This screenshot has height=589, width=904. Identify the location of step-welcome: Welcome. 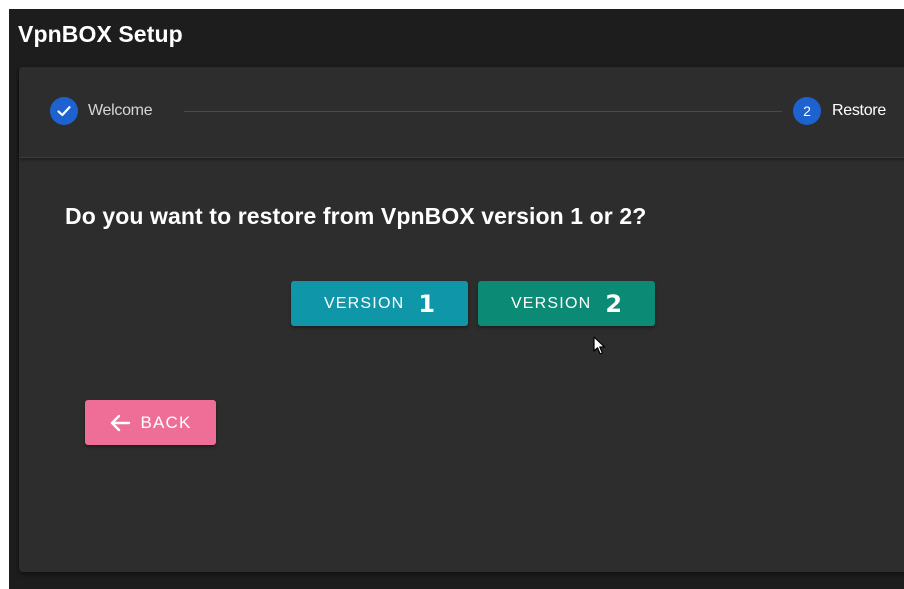
(101, 111).